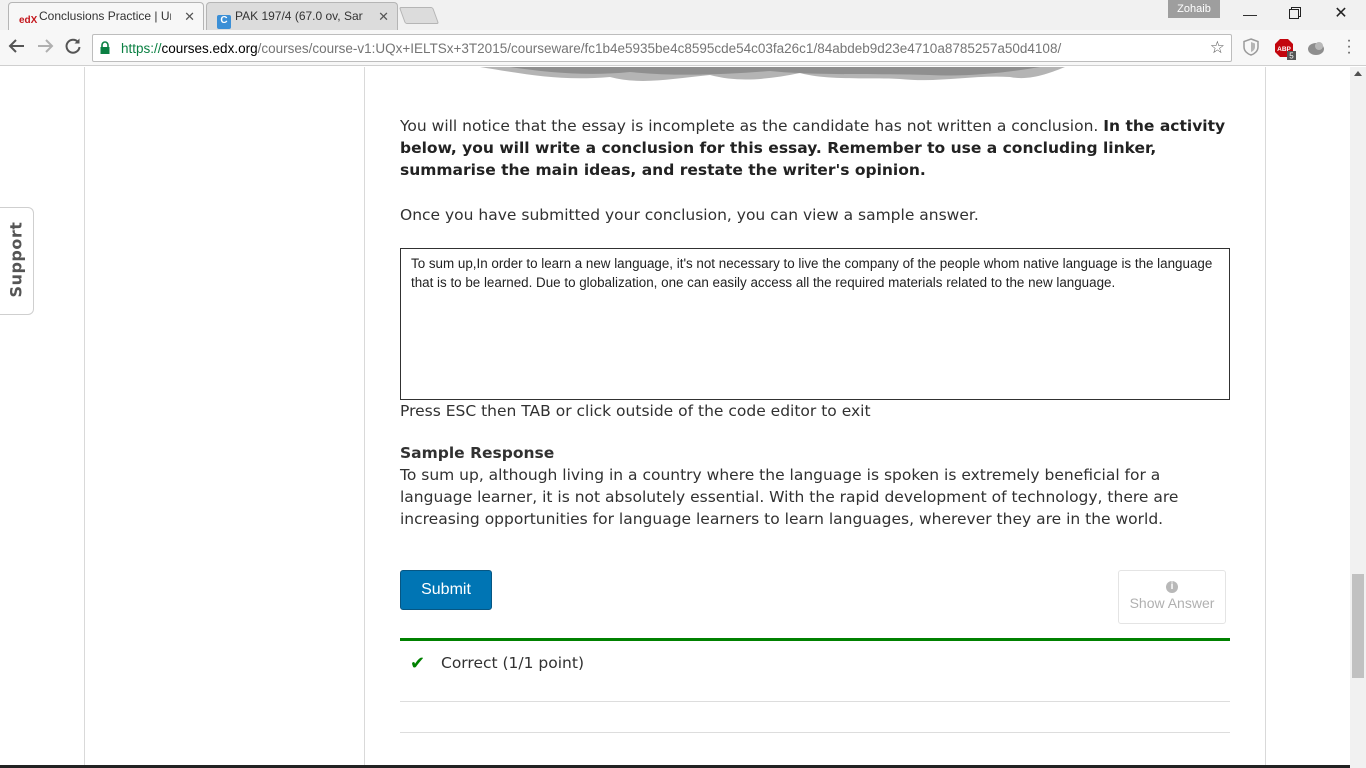 This screenshot has width=1366, height=768. What do you see at coordinates (1358, 73) in the screenshot?
I see `scroll-up-arrow-icon` at bounding box center [1358, 73].